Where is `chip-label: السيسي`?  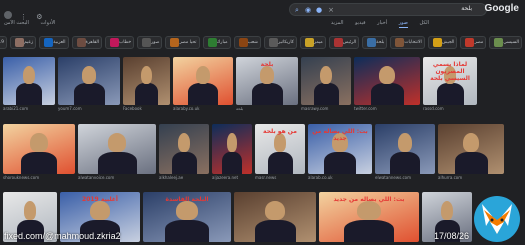 chip-label: السيسي is located at coordinates (511, 42).